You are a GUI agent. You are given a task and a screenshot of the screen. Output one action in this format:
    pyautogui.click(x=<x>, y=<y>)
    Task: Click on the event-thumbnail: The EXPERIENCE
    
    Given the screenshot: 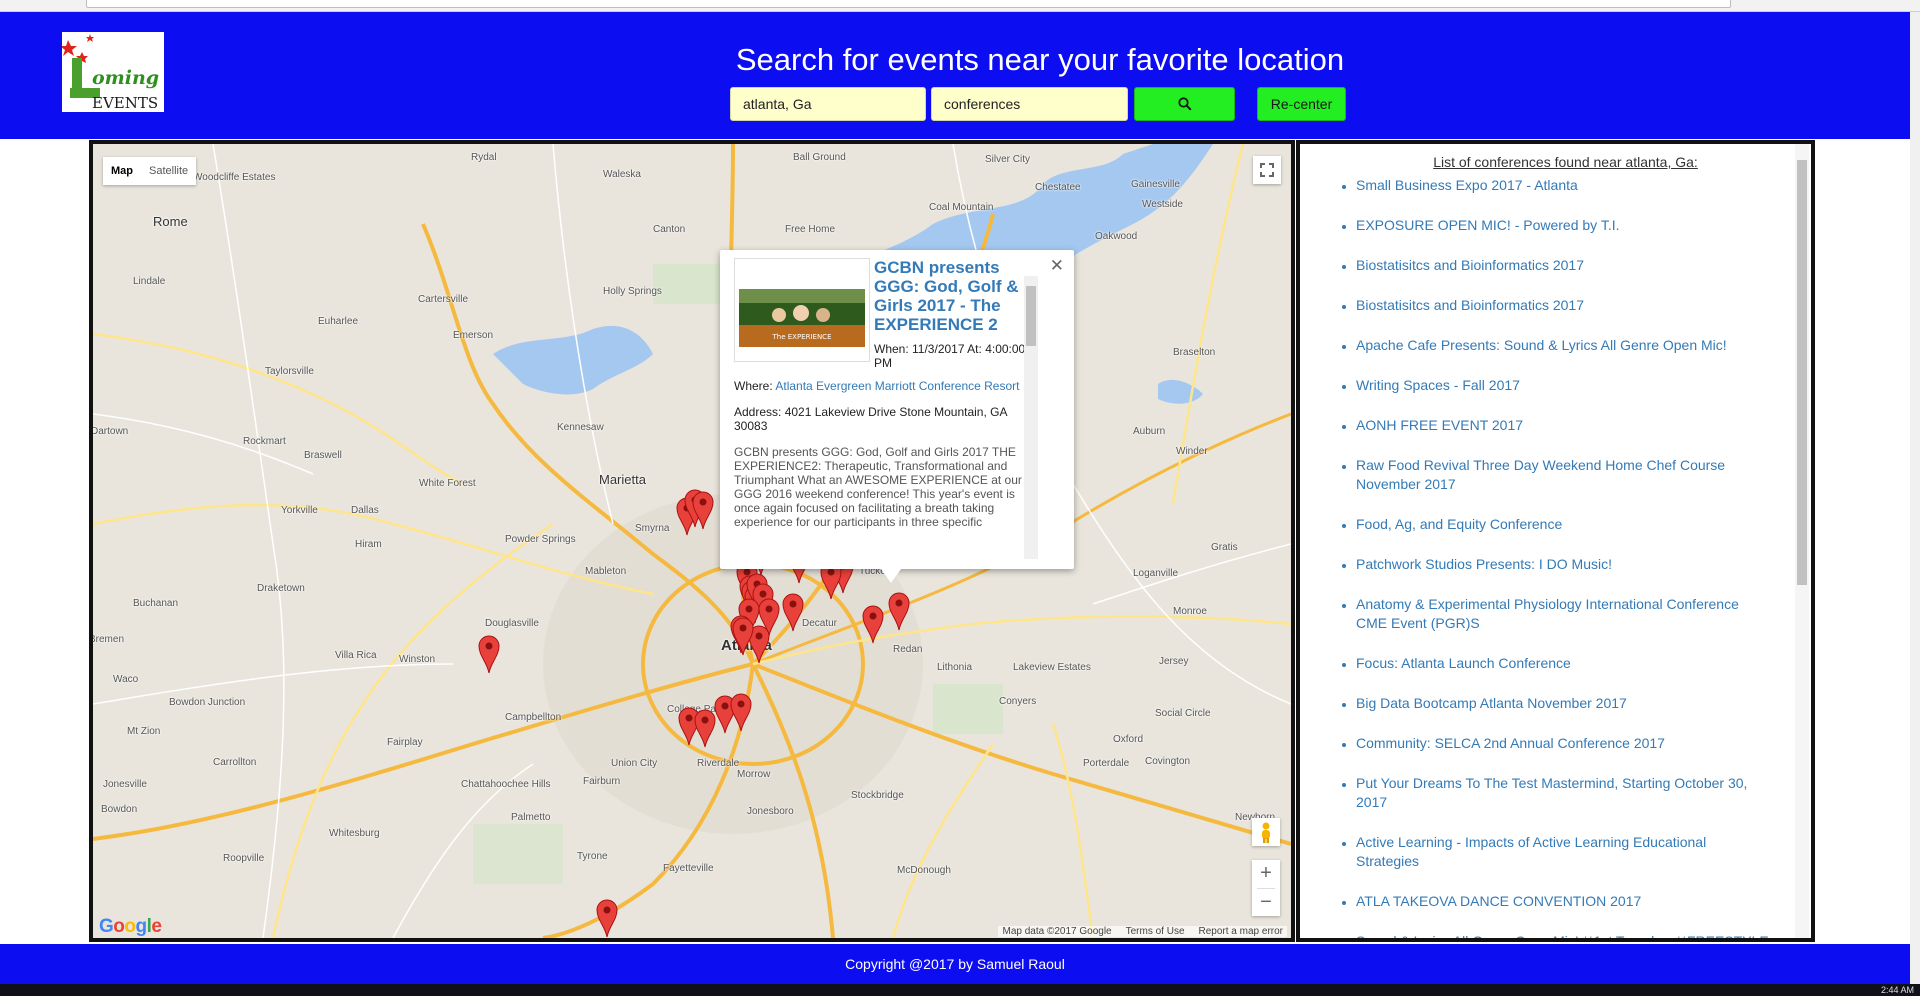 What is the action you would take?
    pyautogui.click(x=802, y=310)
    